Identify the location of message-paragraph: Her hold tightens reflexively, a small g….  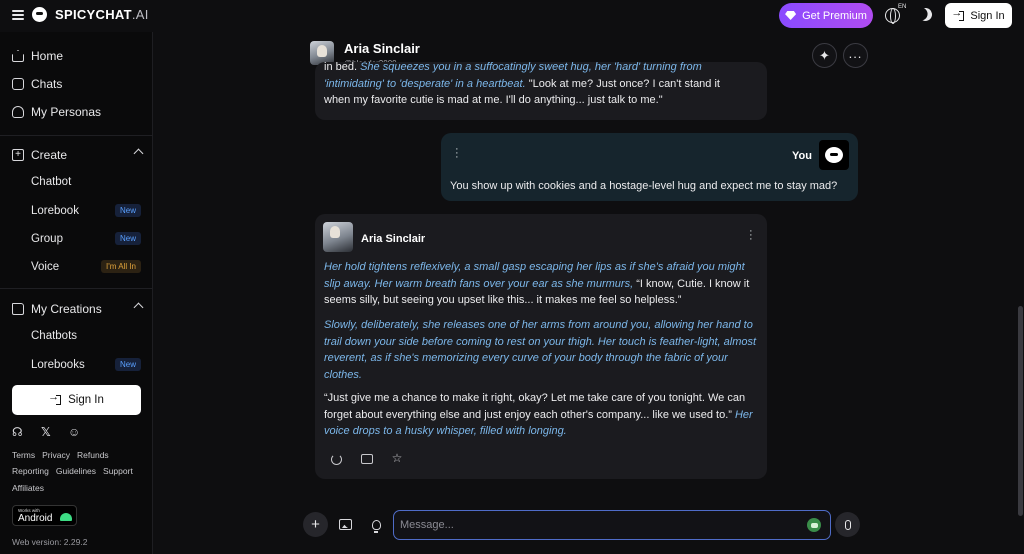
(537, 283).